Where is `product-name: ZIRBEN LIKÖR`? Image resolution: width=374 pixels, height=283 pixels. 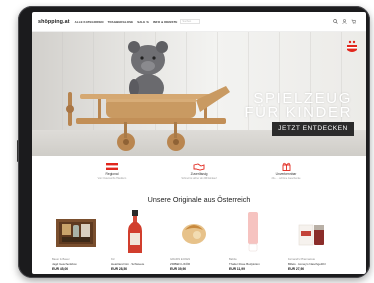 product-name: ZIRBEN LIKÖR is located at coordinates (180, 264).